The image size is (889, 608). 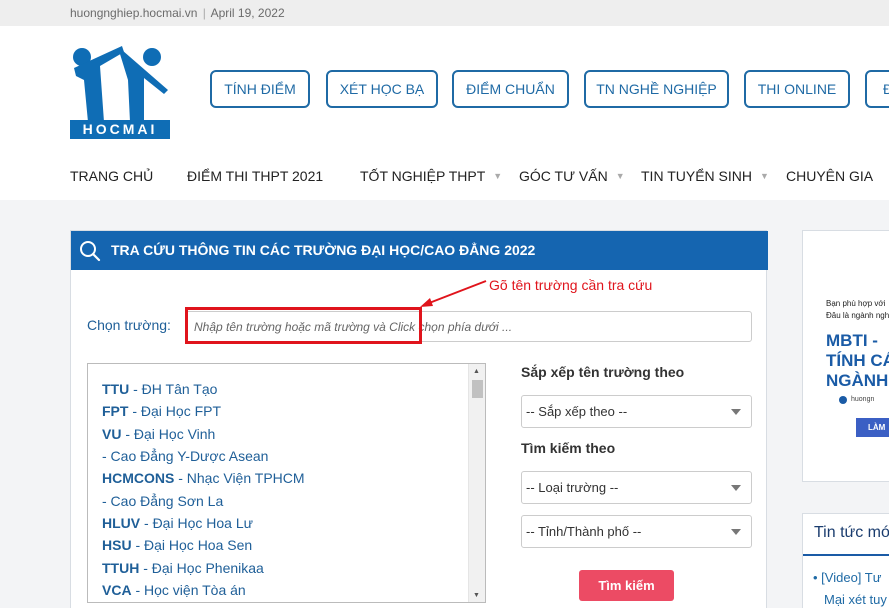 What do you see at coordinates (247, 13) in the screenshot?
I see `site-date: April 19, 2022` at bounding box center [247, 13].